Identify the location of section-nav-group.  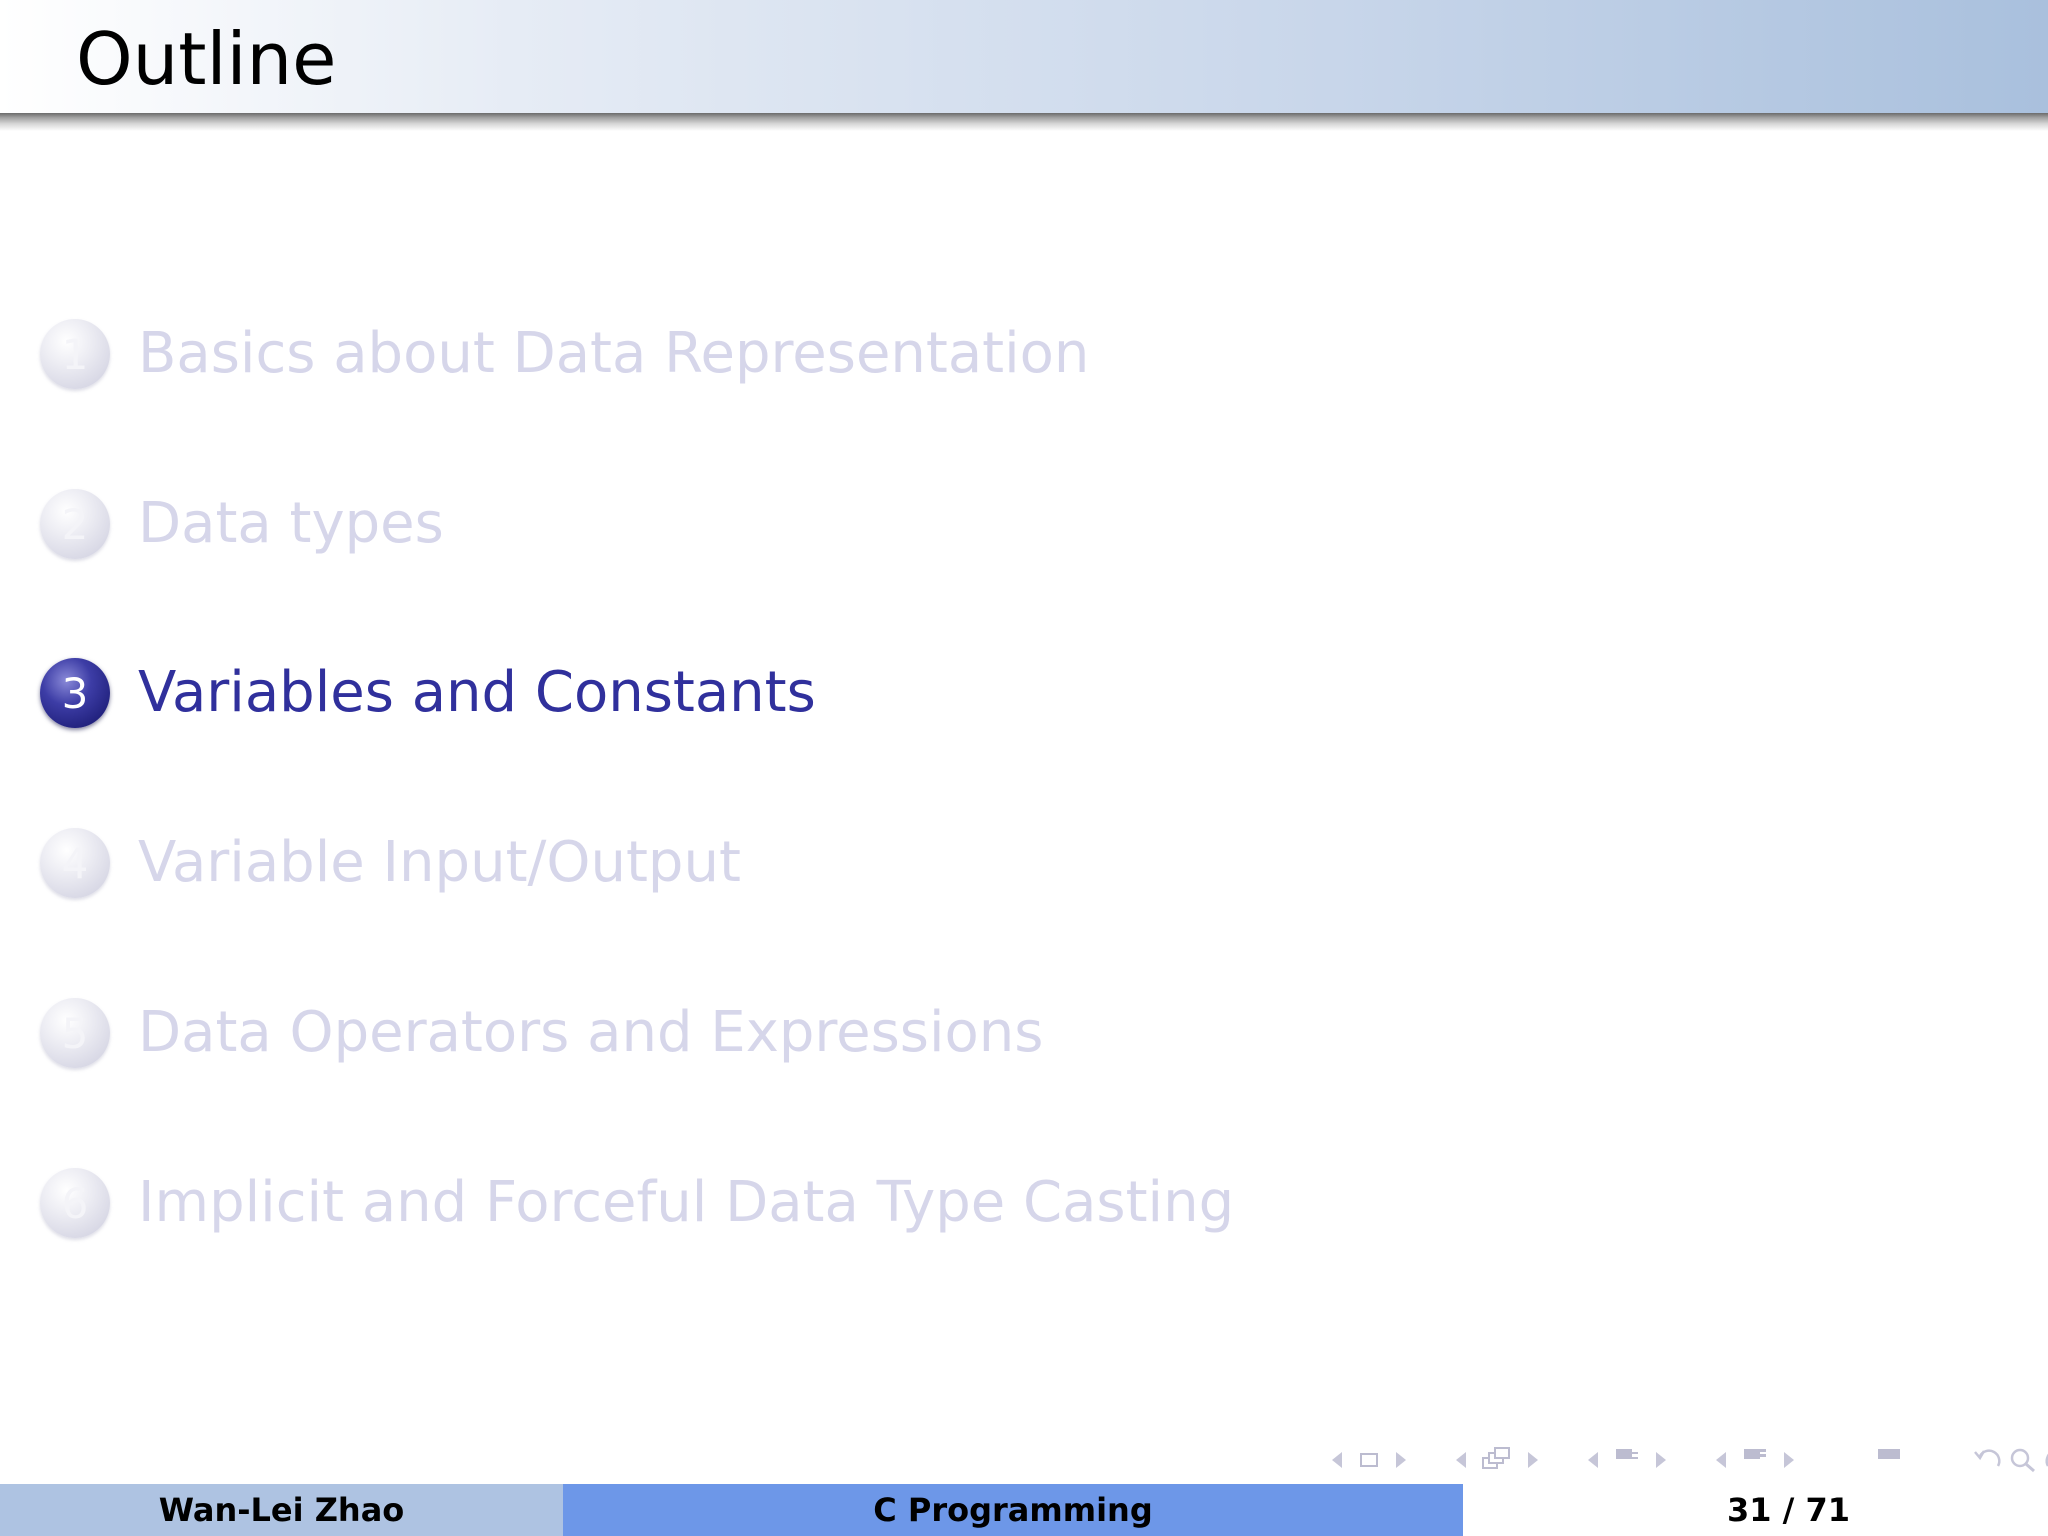
(1755, 1460).